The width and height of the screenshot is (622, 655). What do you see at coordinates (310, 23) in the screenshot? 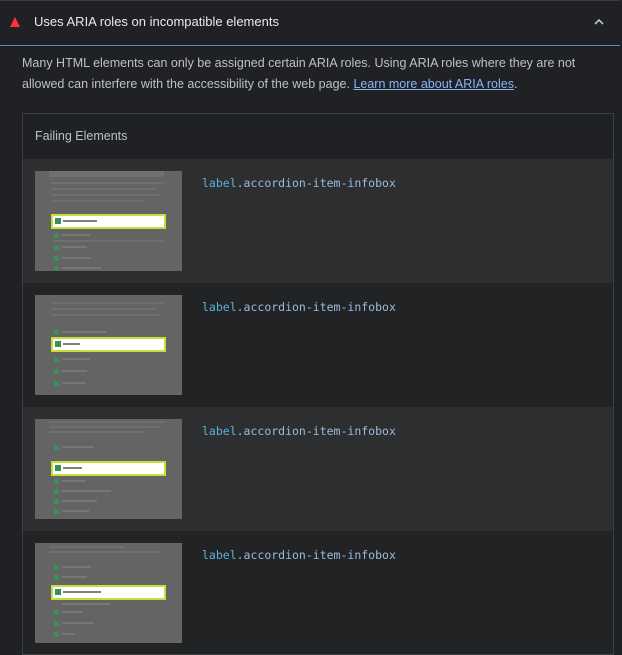
I see `audit-header: Uses ARIA roles on incompatible elements` at bounding box center [310, 23].